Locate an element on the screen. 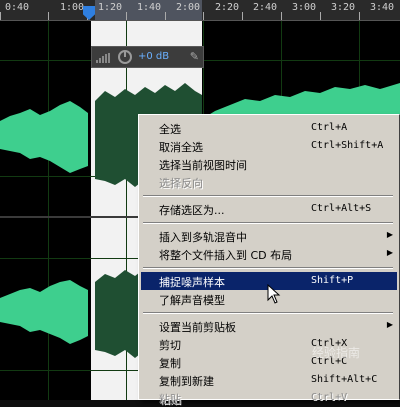 This screenshot has width=400, height=407. menu-item-insert-cd-layout: 将整个文件插入到 CD 布局 ▶ is located at coordinates (269, 254).